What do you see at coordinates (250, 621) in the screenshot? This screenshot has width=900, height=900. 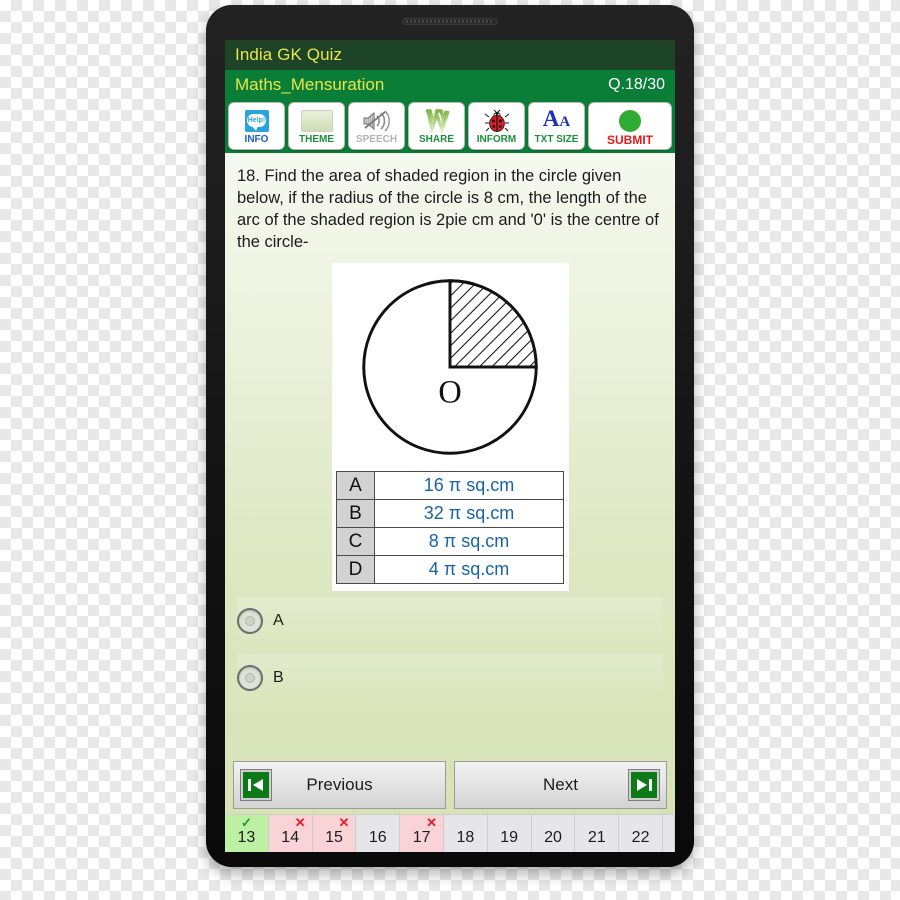 I see `radio-button-a` at bounding box center [250, 621].